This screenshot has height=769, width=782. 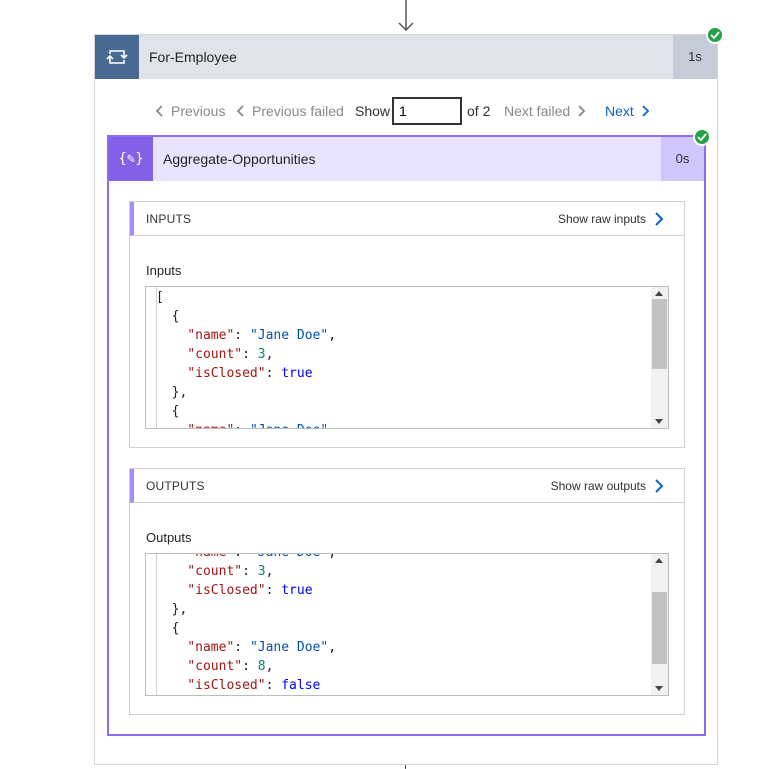 I want to click on action-header: {✎} Aggregate-Opportunities 0s, so click(x=406, y=159).